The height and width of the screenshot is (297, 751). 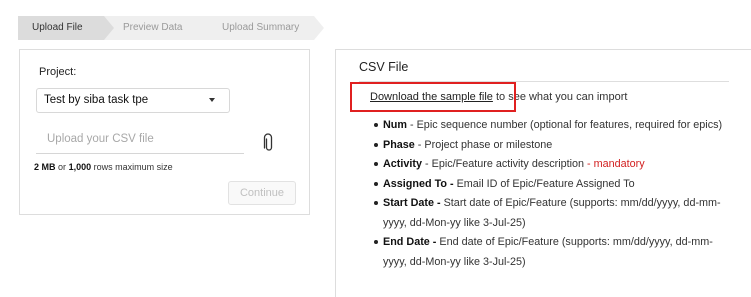 What do you see at coordinates (62, 167) in the screenshot?
I see `size-limit-or: or` at bounding box center [62, 167].